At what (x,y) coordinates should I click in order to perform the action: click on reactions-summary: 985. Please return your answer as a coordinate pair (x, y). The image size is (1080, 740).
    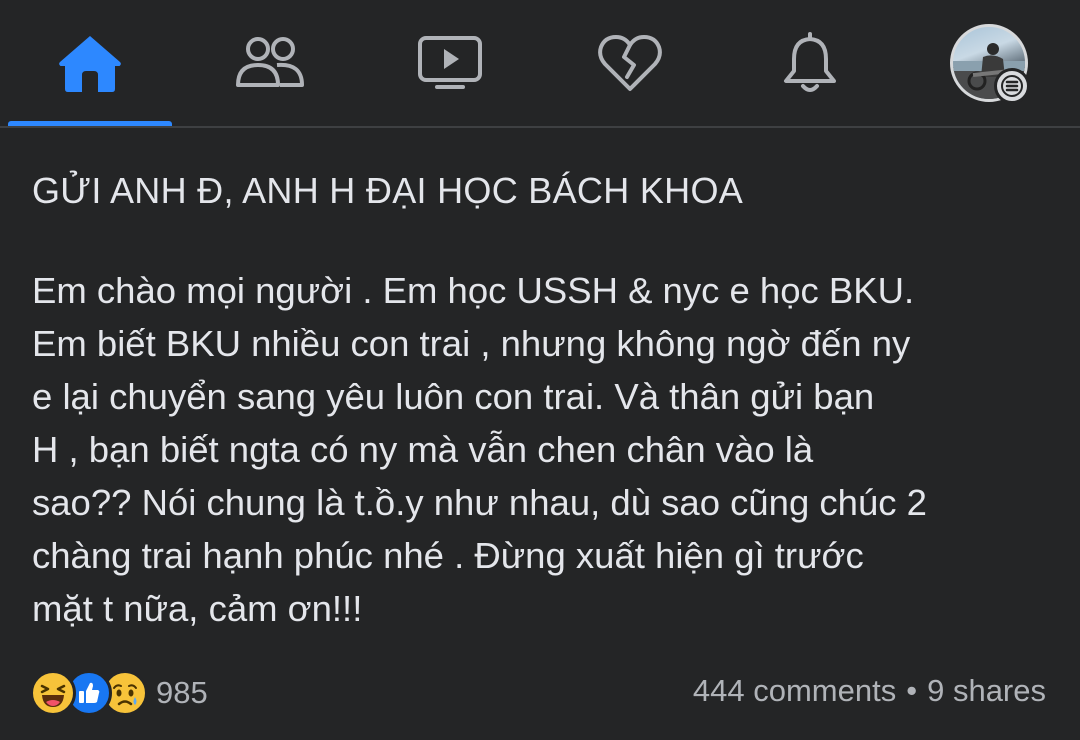
    Looking at the image, I should click on (119, 693).